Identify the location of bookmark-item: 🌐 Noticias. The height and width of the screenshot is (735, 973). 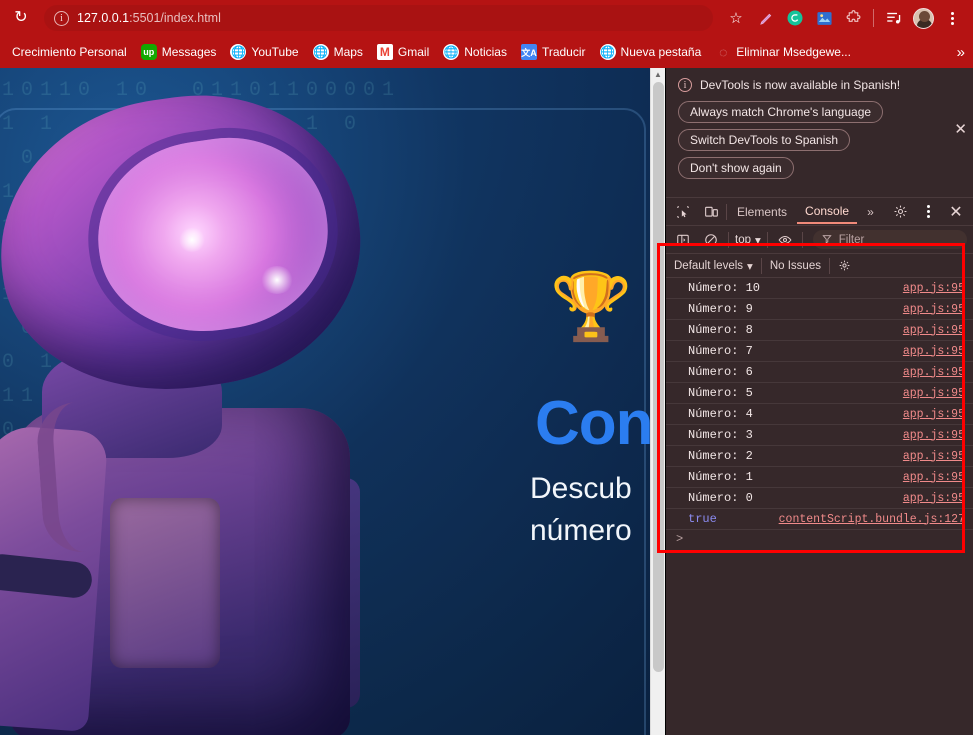
(475, 52).